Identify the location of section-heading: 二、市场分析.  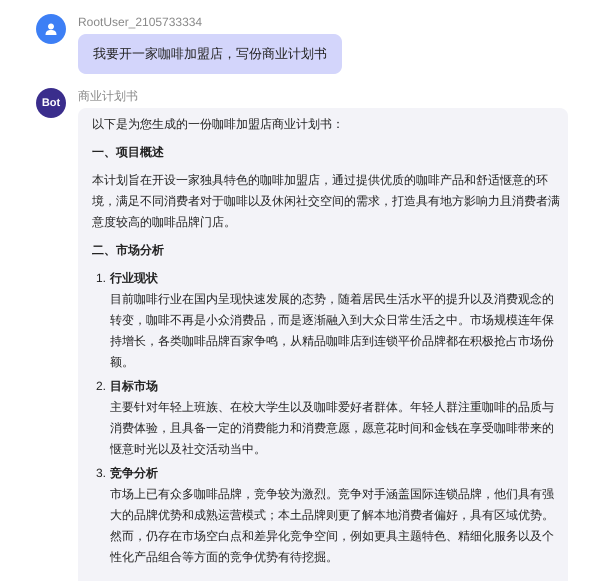
(128, 250).